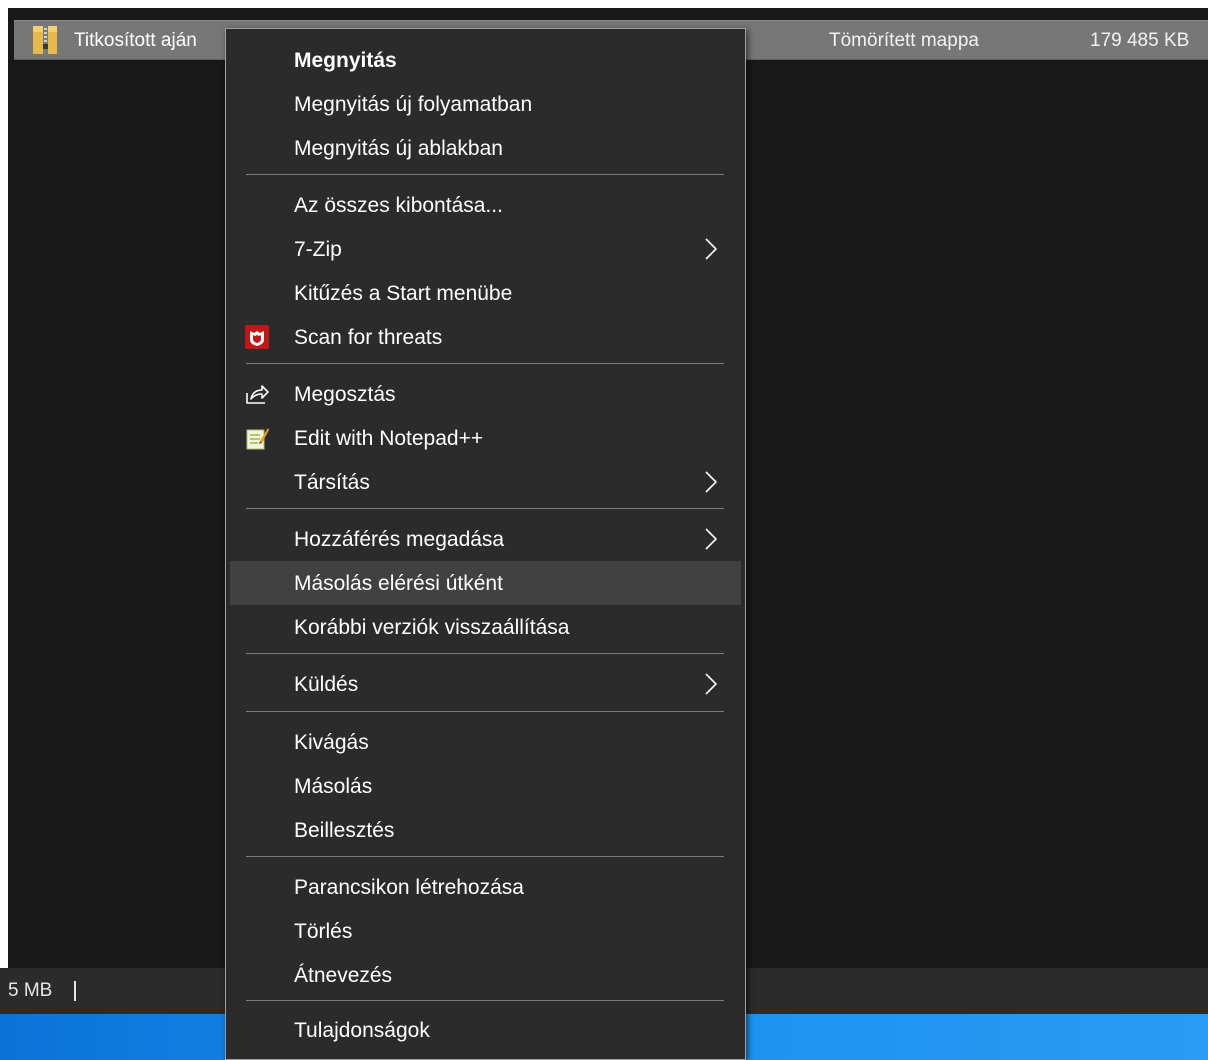 The height and width of the screenshot is (1060, 1208). I want to click on menu-item-pin-start: Kitűzés a Start menübe, so click(485, 293).